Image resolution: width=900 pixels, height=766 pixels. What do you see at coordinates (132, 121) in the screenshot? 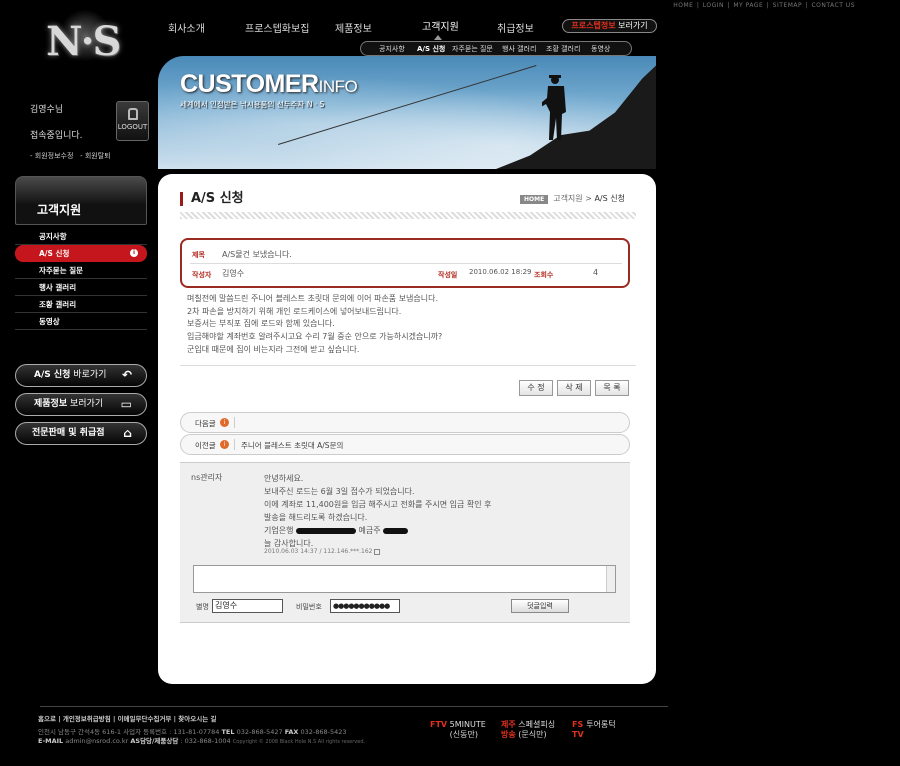
I see `logout-button: LOGOUT` at bounding box center [132, 121].